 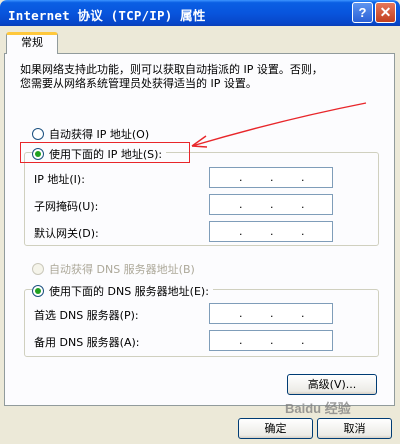 I want to click on radio-auto-ip-circle, so click(x=38, y=134).